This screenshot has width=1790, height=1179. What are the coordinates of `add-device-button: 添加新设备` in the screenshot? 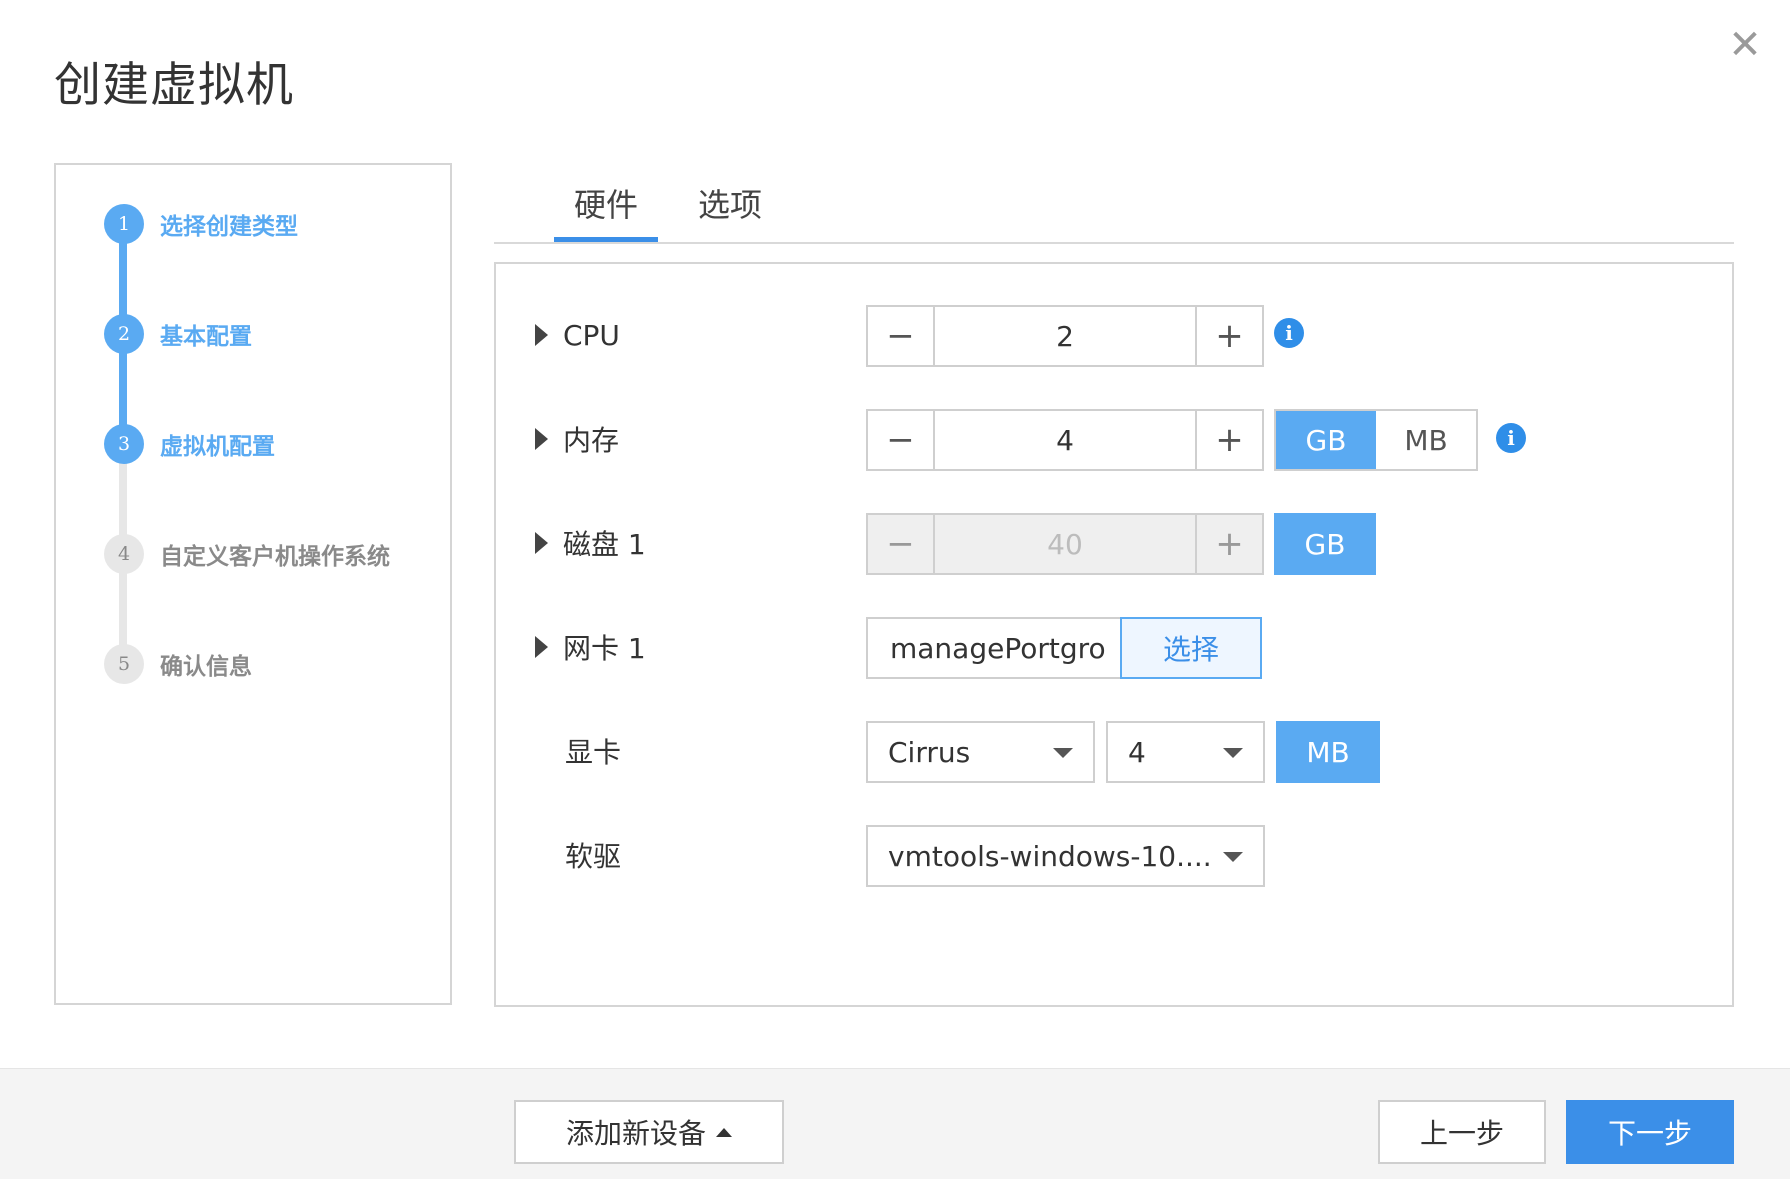 It's located at (649, 1132).